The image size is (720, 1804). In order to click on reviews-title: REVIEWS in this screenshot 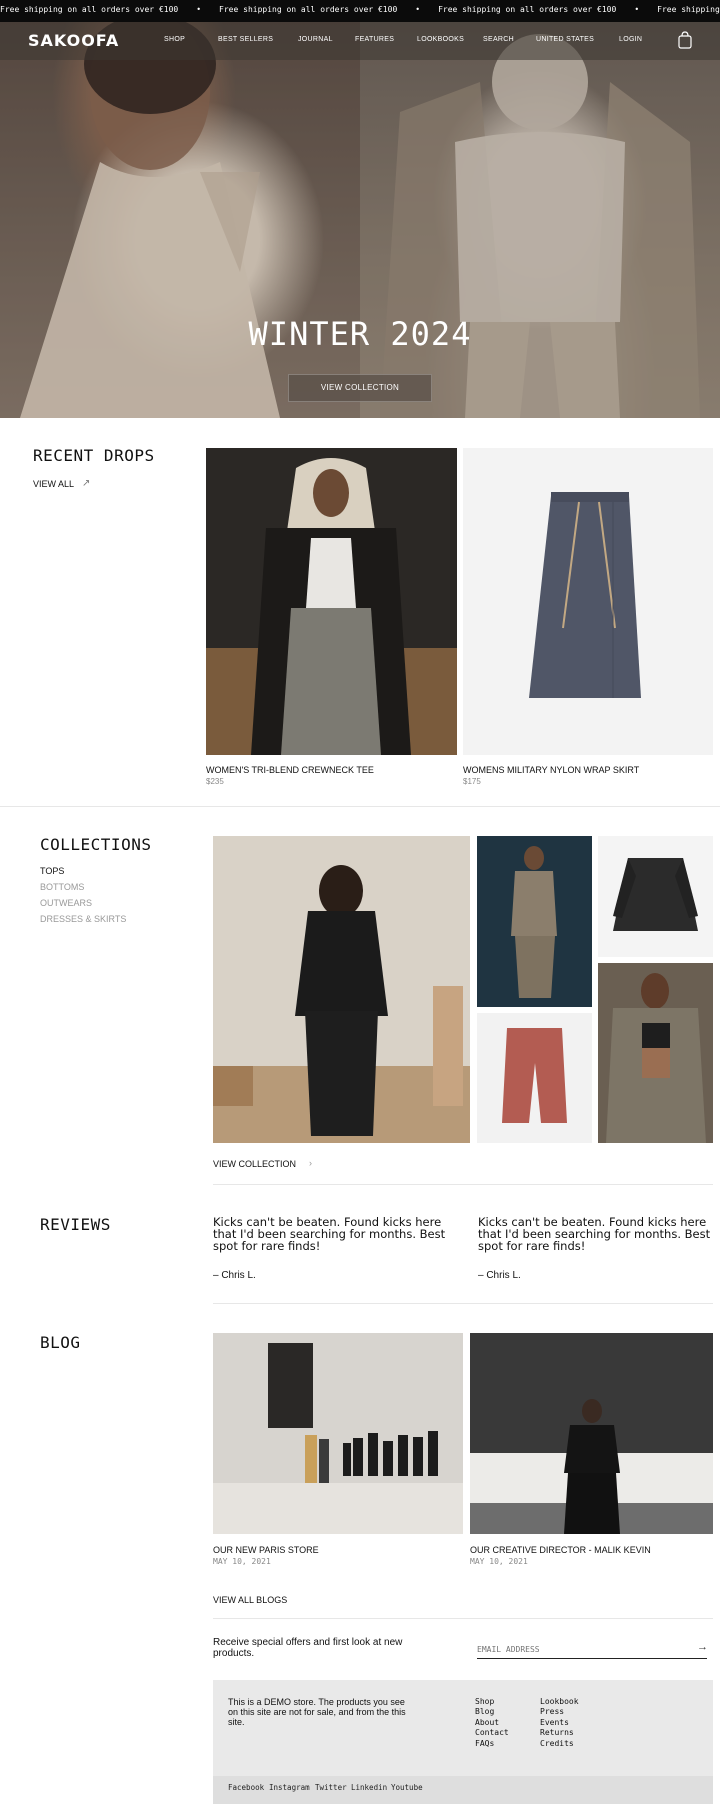, I will do `click(75, 1224)`.